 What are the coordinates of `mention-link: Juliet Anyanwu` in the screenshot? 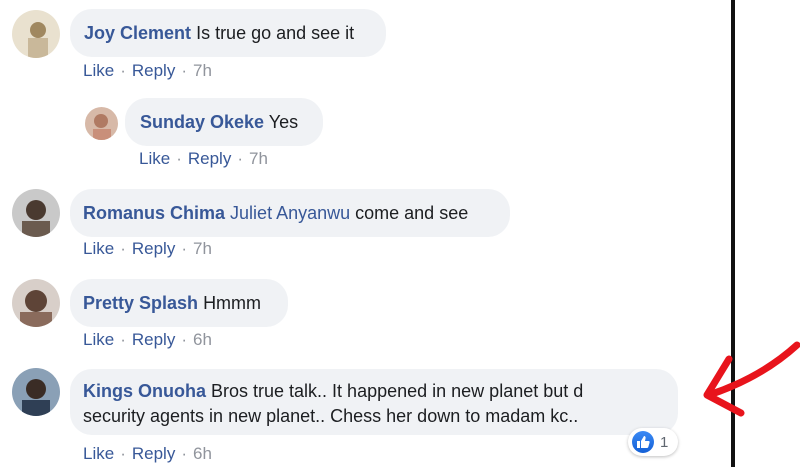 It's located at (290, 213).